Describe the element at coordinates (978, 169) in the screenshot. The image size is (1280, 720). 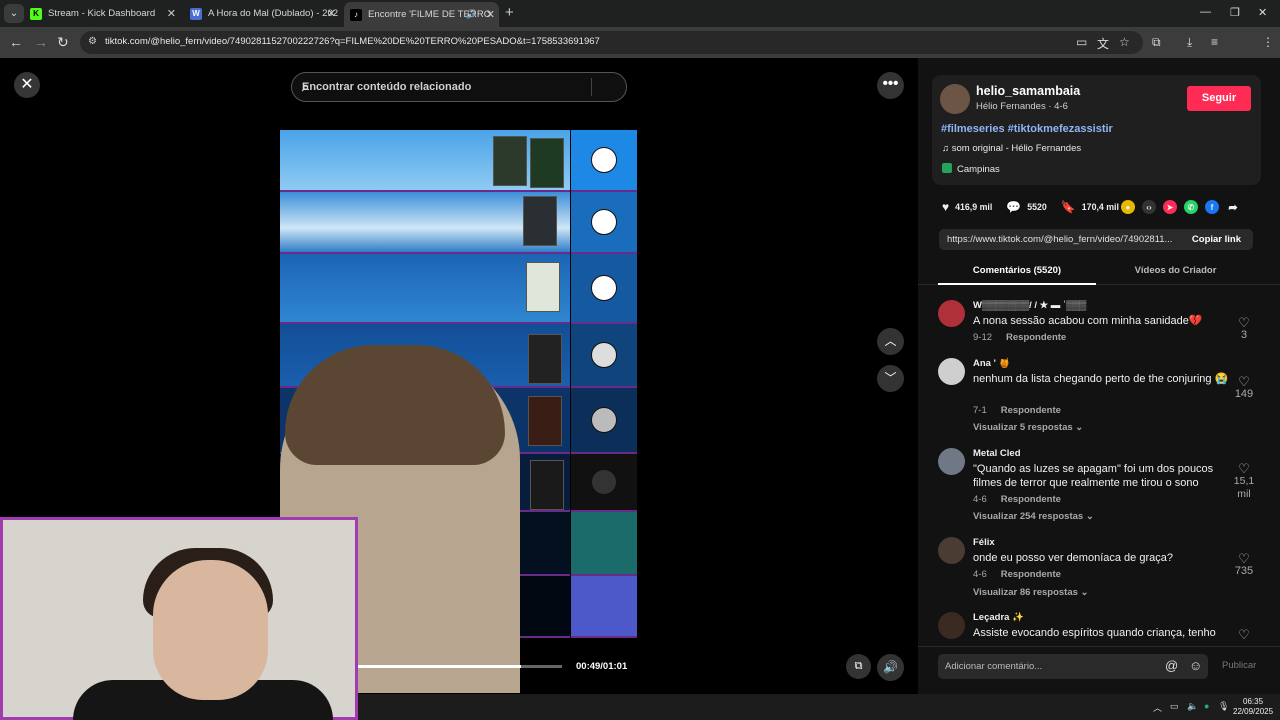
I see `location-label: Campinas` at that location.